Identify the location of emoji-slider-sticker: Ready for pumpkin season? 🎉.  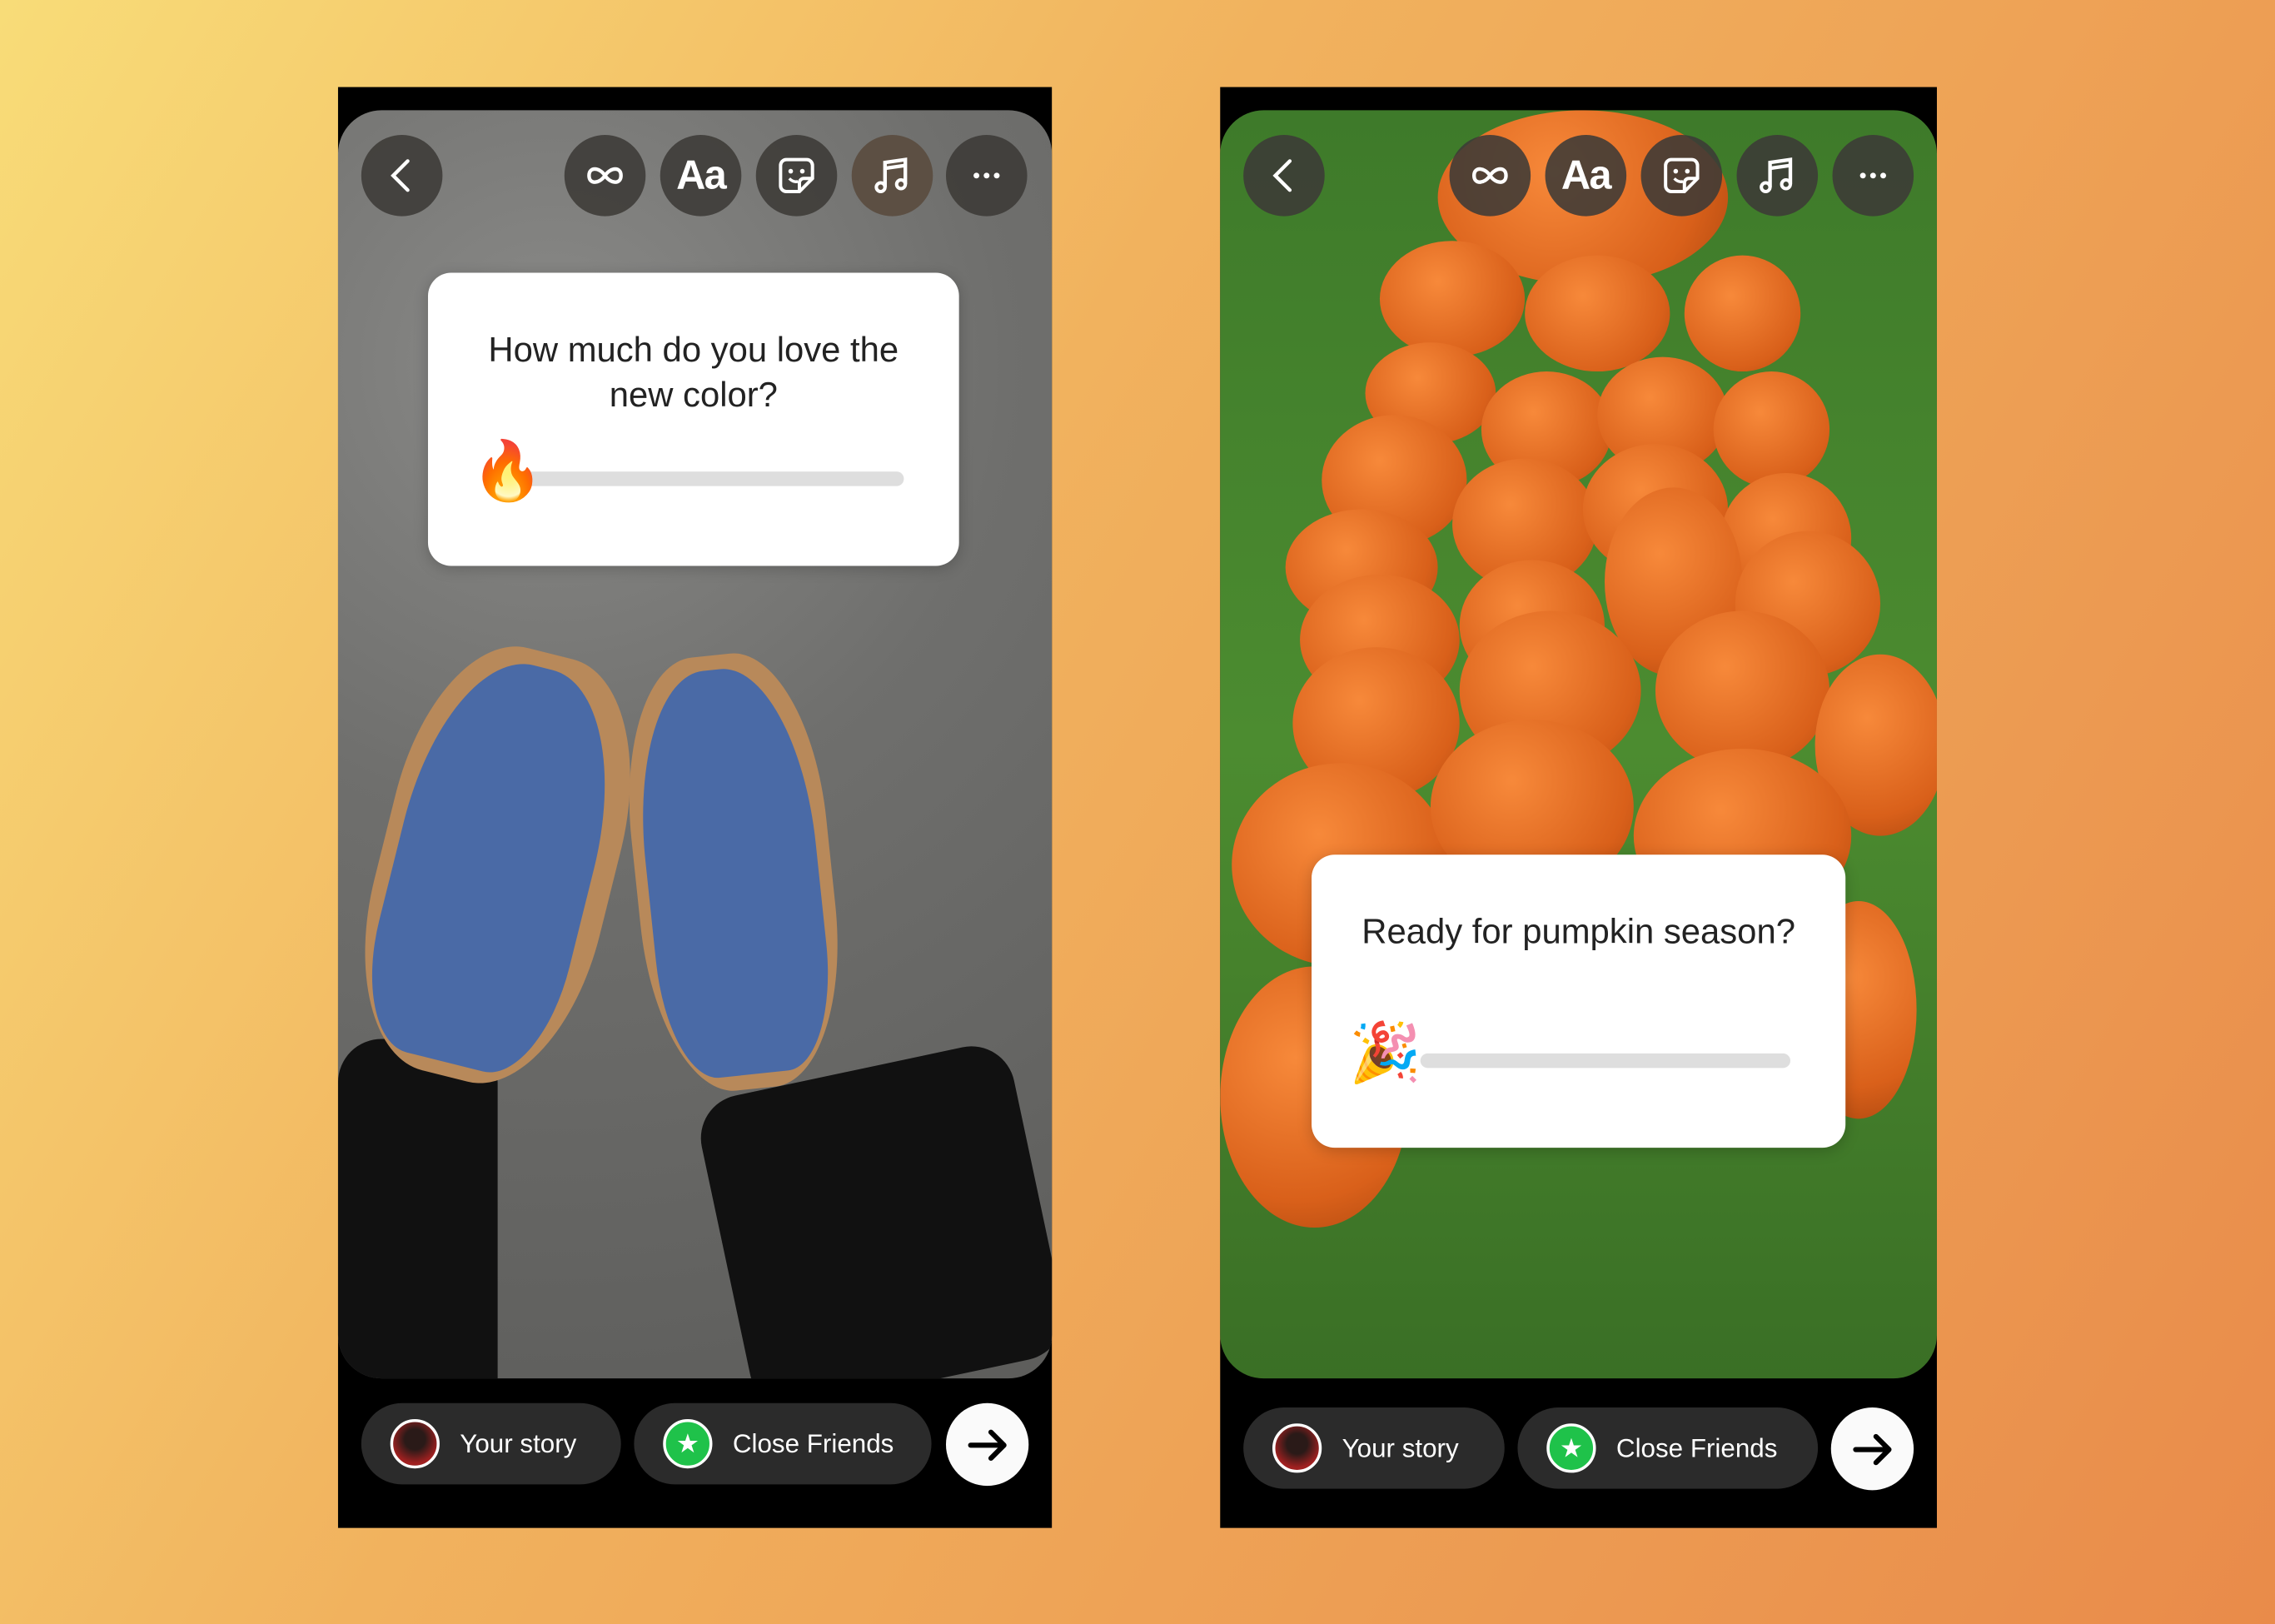
(1579, 1001).